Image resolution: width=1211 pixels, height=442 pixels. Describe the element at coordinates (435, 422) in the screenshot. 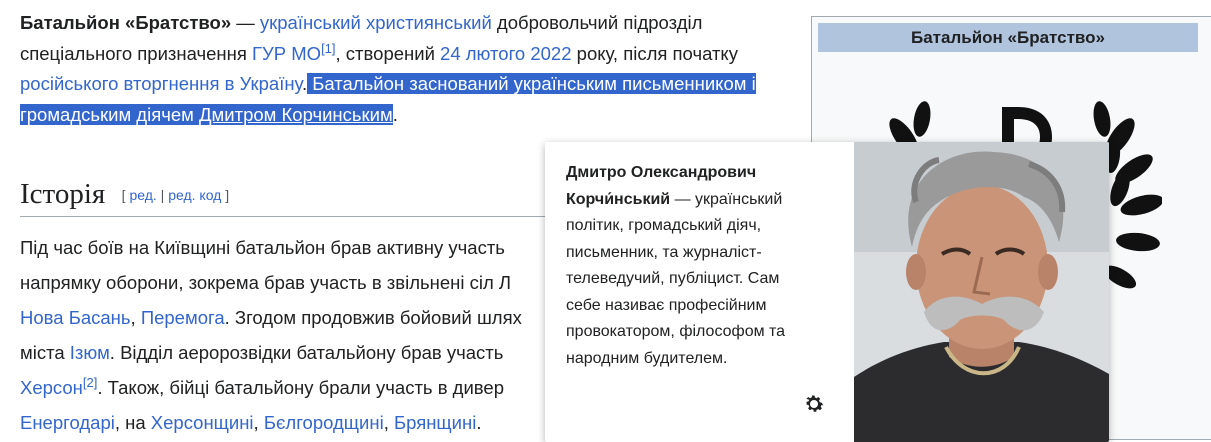

I see `link-bryanshchyna: Брянщині` at that location.